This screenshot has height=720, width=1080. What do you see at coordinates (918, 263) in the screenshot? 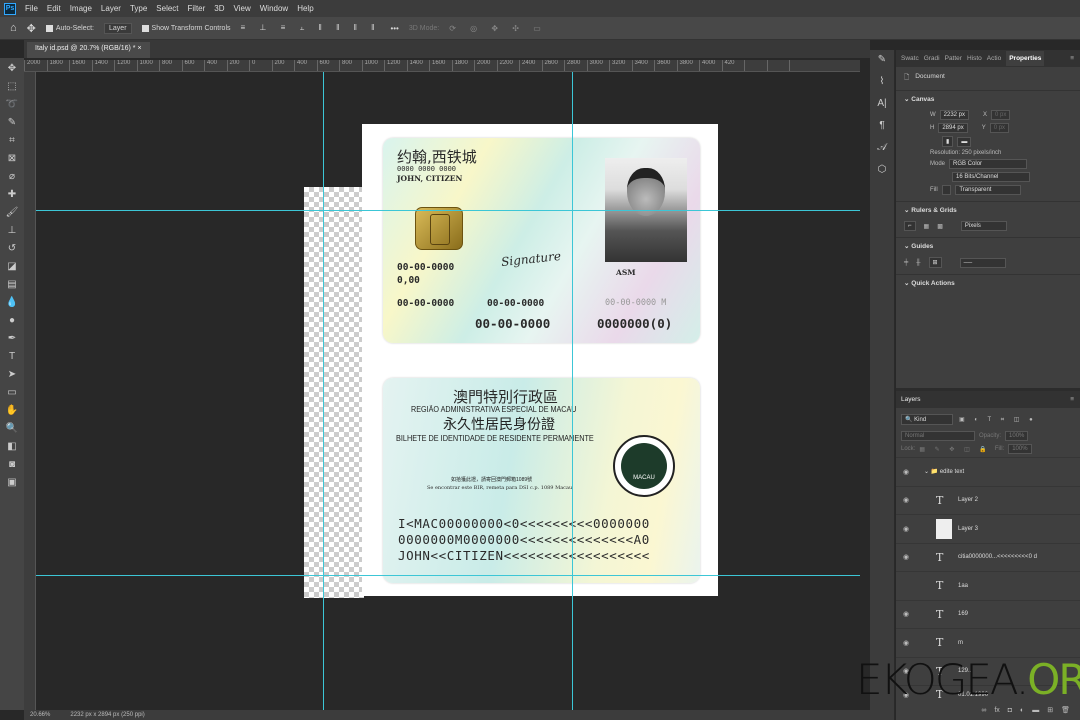
I see `new-guide-icon: ╫` at bounding box center [918, 263].